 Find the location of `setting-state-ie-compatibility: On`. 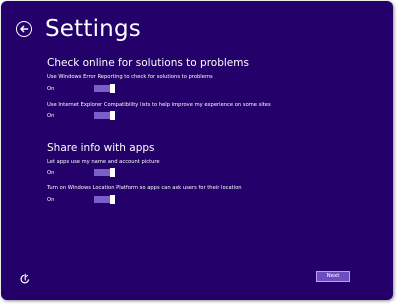

setting-state-ie-compatibility: On is located at coordinates (51, 116).